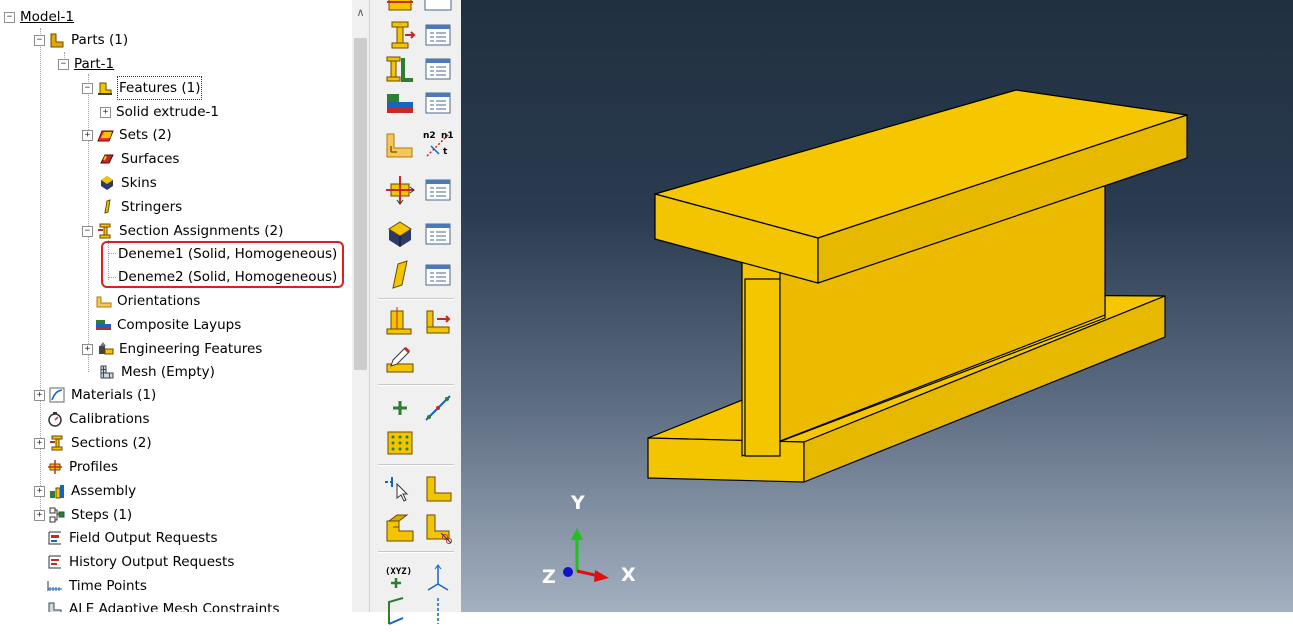 Image resolution: width=1293 pixels, height=632 pixels. I want to click on create-section-button, so click(400, 35).